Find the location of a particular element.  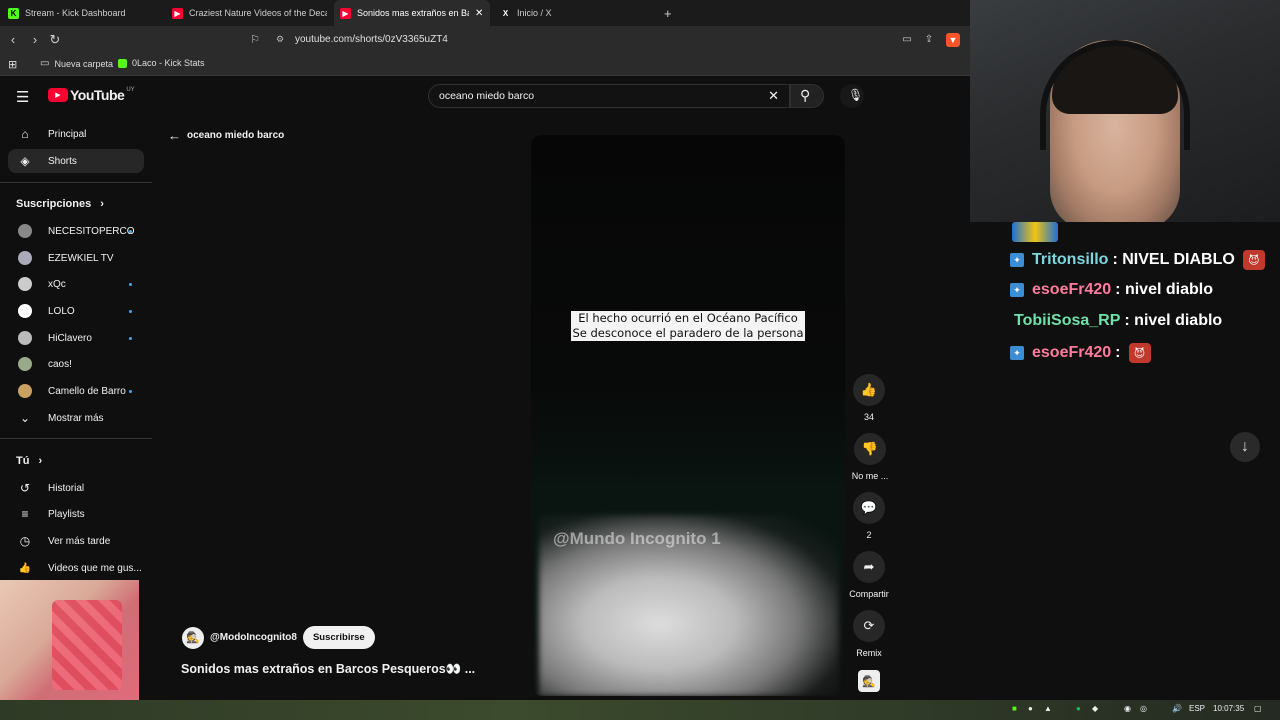

cast-icon: ▭ is located at coordinates (907, 40).